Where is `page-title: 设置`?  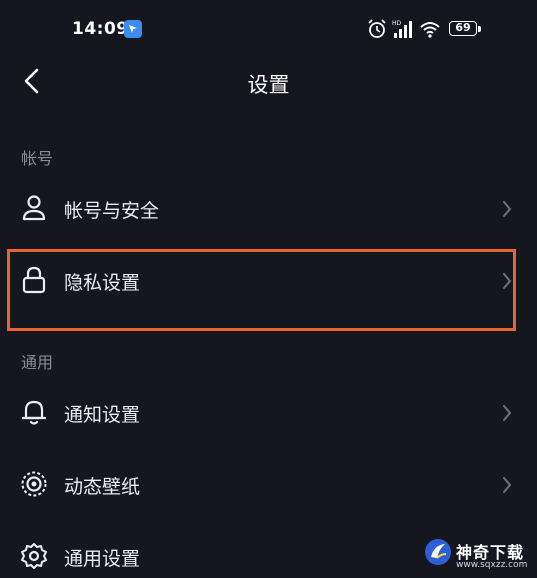
page-title: 设置 is located at coordinates (268, 85).